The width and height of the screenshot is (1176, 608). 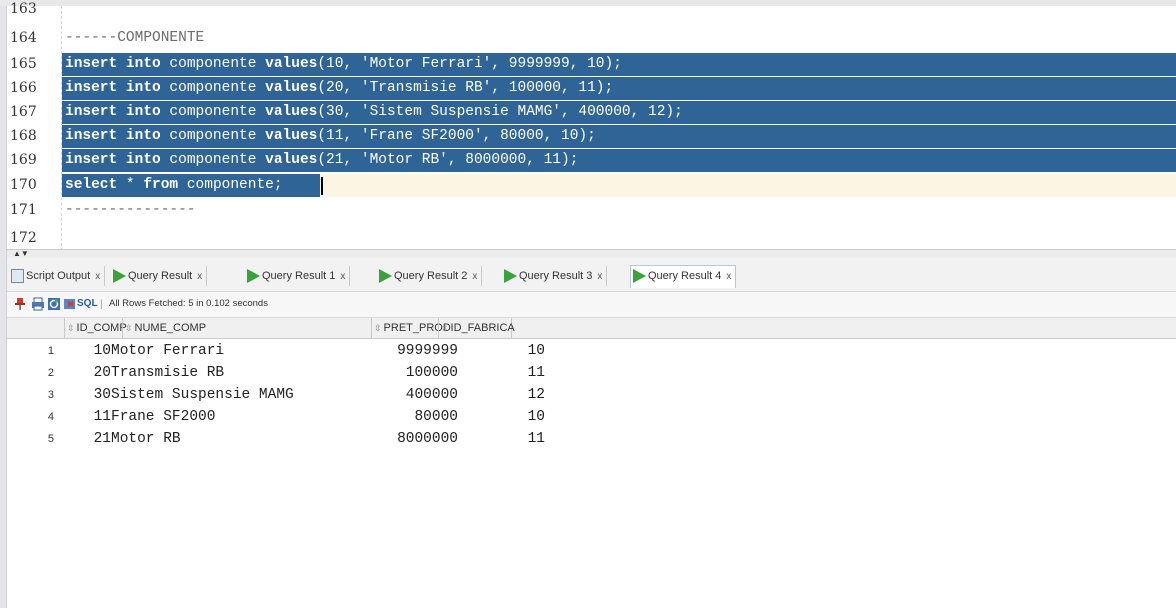 I want to click on cell-nume-comp: Transmisie RB, so click(x=167, y=373).